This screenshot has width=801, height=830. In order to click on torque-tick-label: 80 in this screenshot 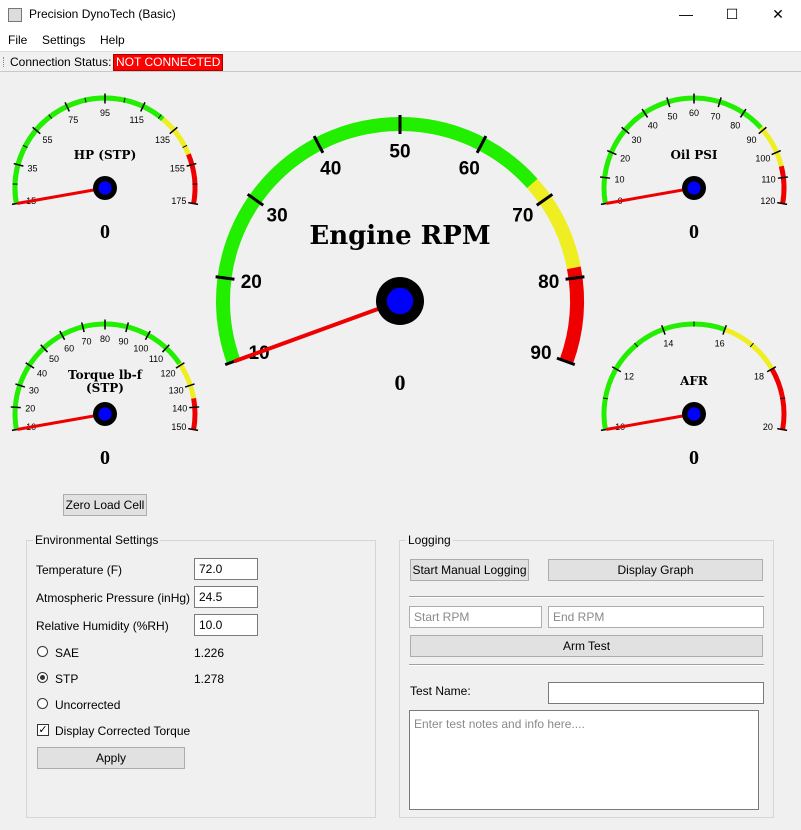, I will do `click(105, 339)`.